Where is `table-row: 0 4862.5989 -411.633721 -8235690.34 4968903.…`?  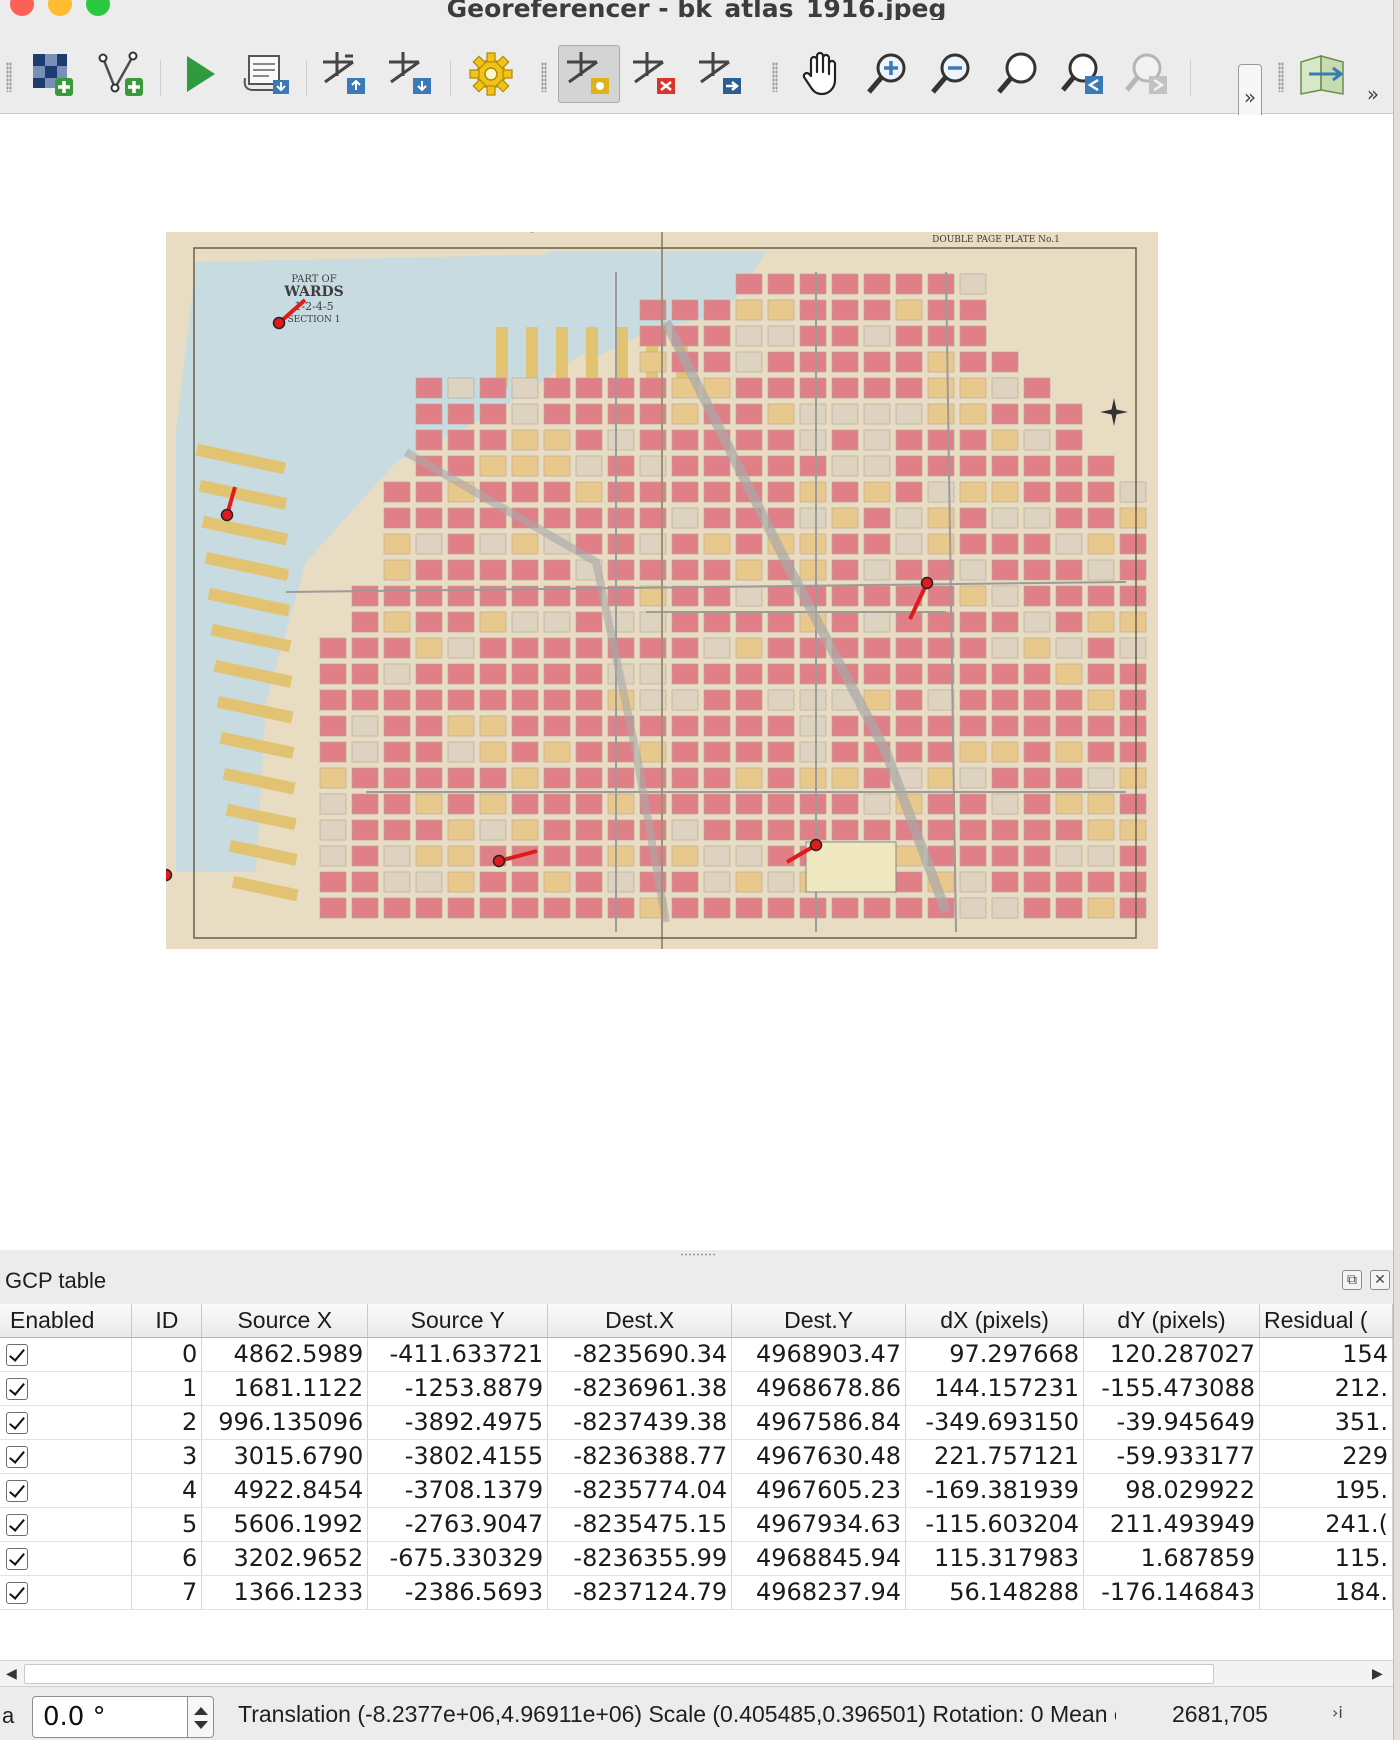
table-row: 0 4862.5989 -411.633721 -8235690.34 4968903.… is located at coordinates (696, 1354).